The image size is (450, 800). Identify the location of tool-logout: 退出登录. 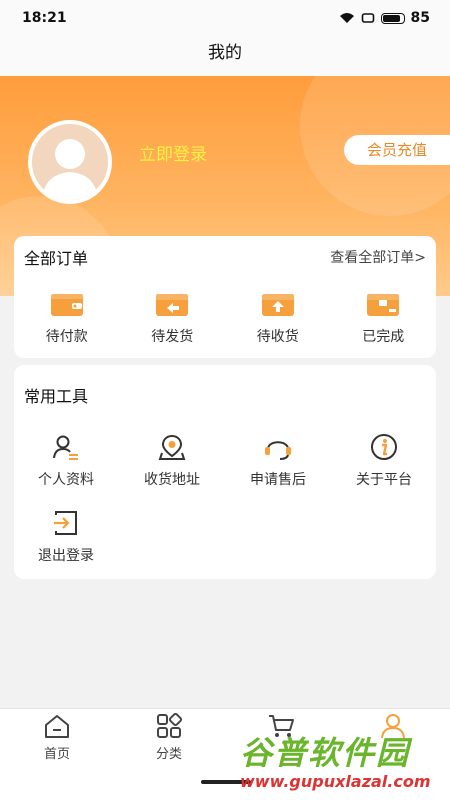
(66, 537).